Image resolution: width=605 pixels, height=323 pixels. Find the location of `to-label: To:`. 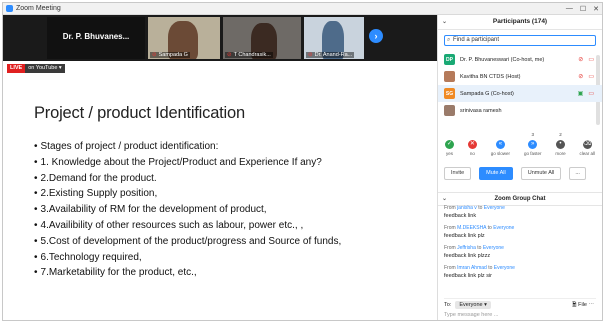

to-label: To: is located at coordinates (448, 305).